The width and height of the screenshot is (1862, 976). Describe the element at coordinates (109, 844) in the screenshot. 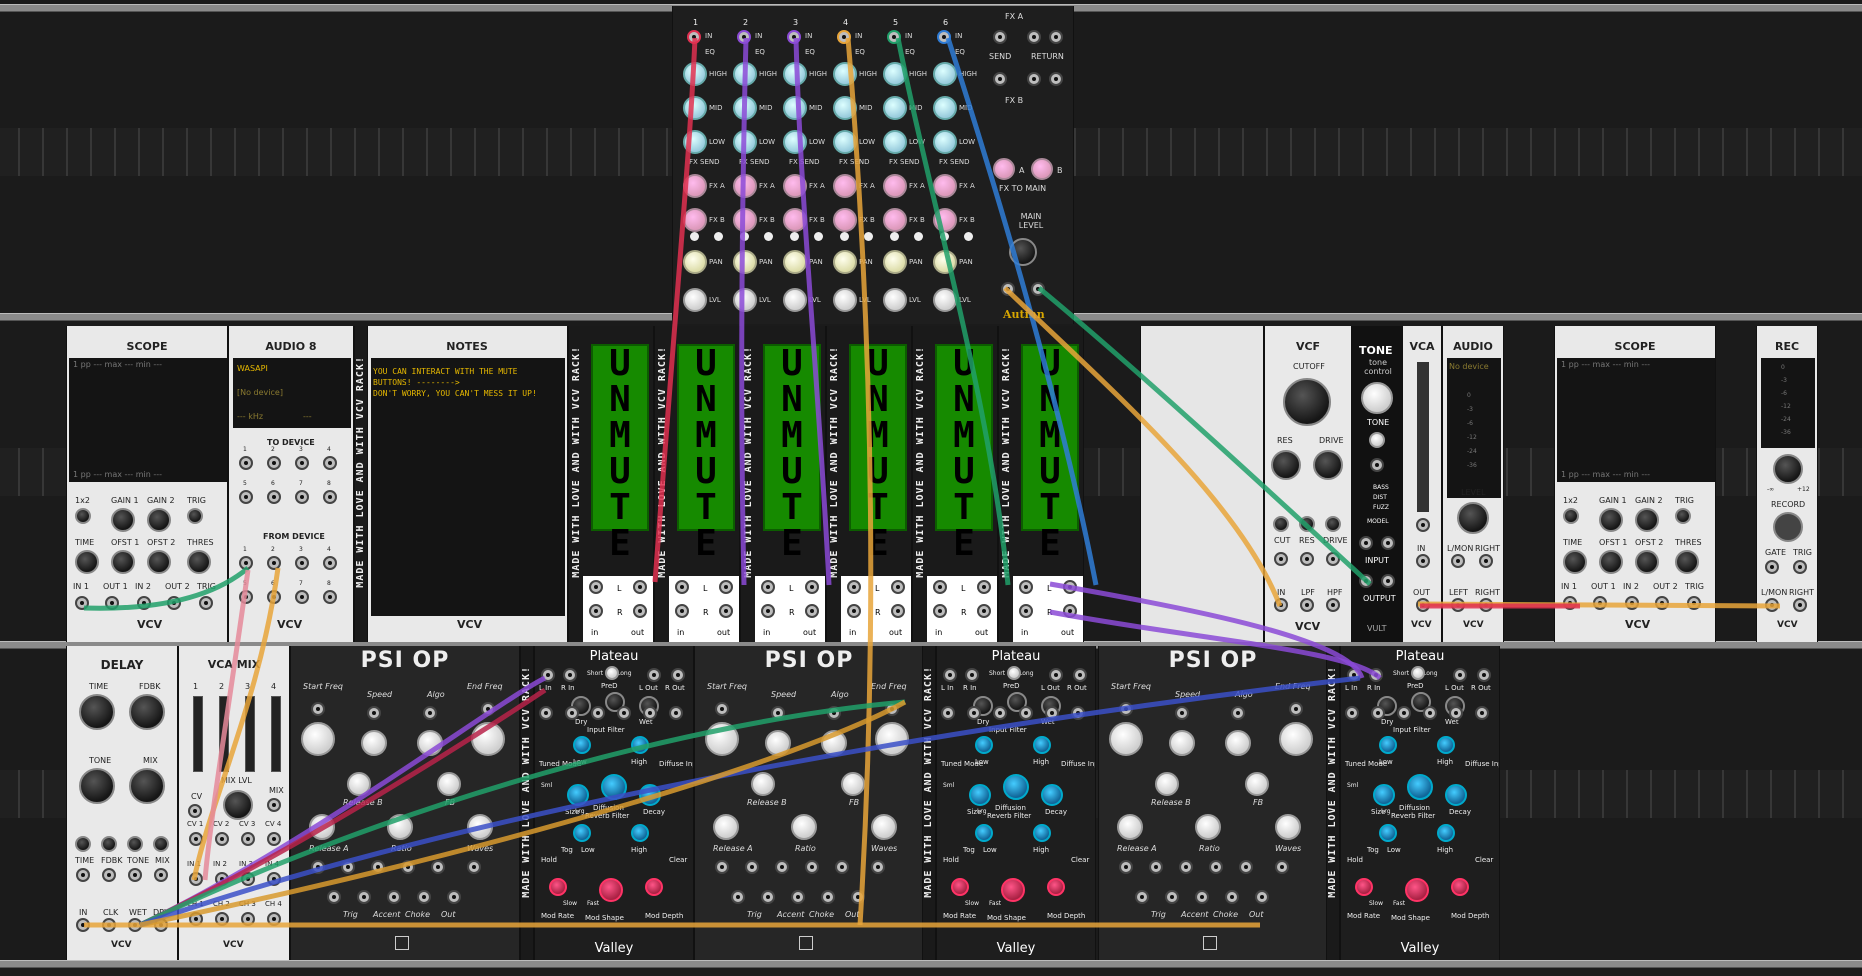

I see `delay-fdbk-cv-knob` at that location.